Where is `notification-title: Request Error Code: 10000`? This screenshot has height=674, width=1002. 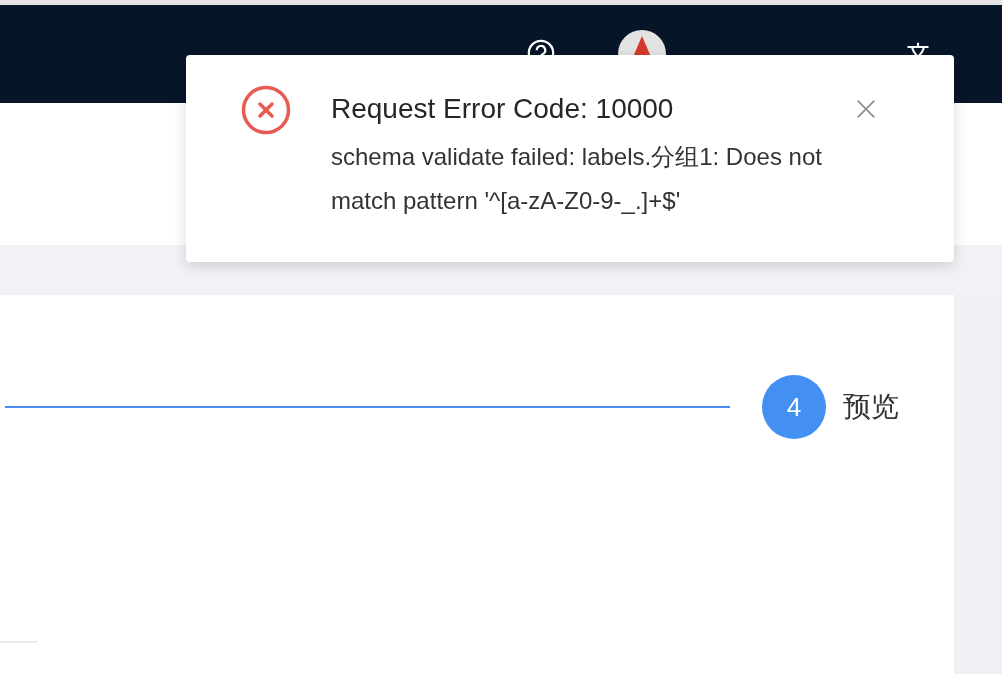 notification-title: Request Error Code: 10000 is located at coordinates (503, 109).